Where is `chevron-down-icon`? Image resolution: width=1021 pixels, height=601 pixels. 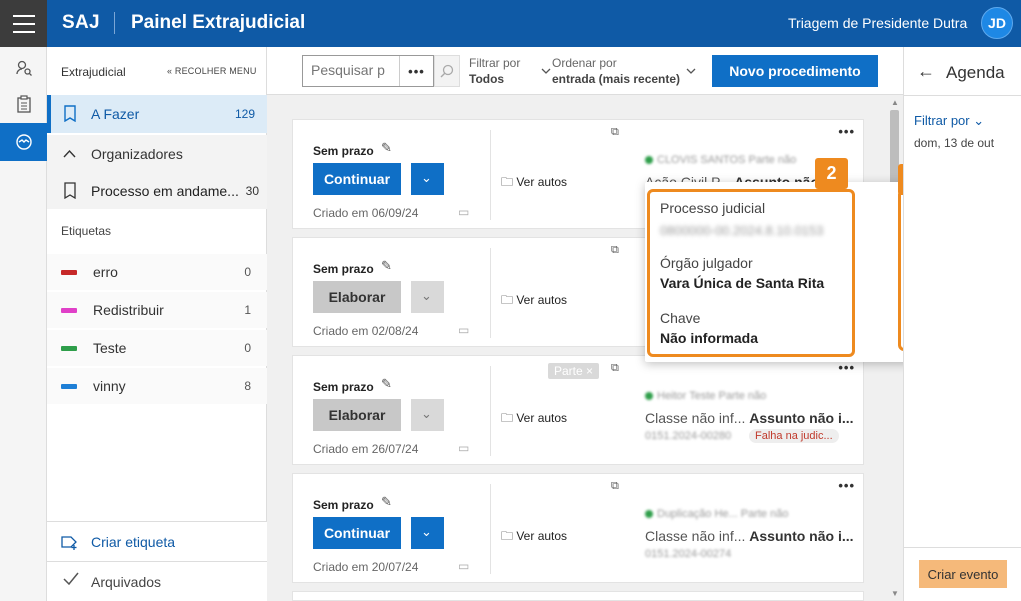 chevron-down-icon is located at coordinates (546, 71).